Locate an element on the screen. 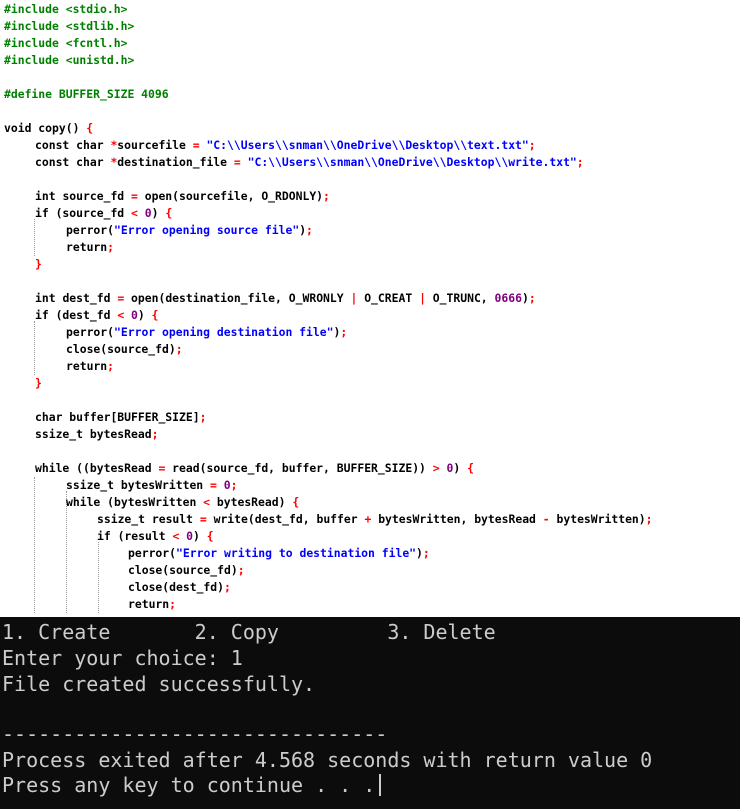  code-token: "Error opening destination file" is located at coordinates (224, 332).